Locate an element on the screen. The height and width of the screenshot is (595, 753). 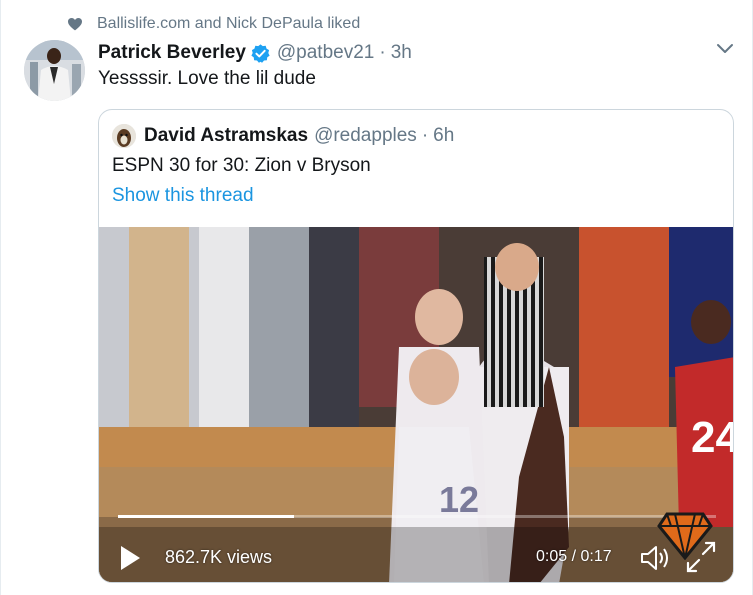
quoted-author-name: David Astramskas is located at coordinates (226, 136).